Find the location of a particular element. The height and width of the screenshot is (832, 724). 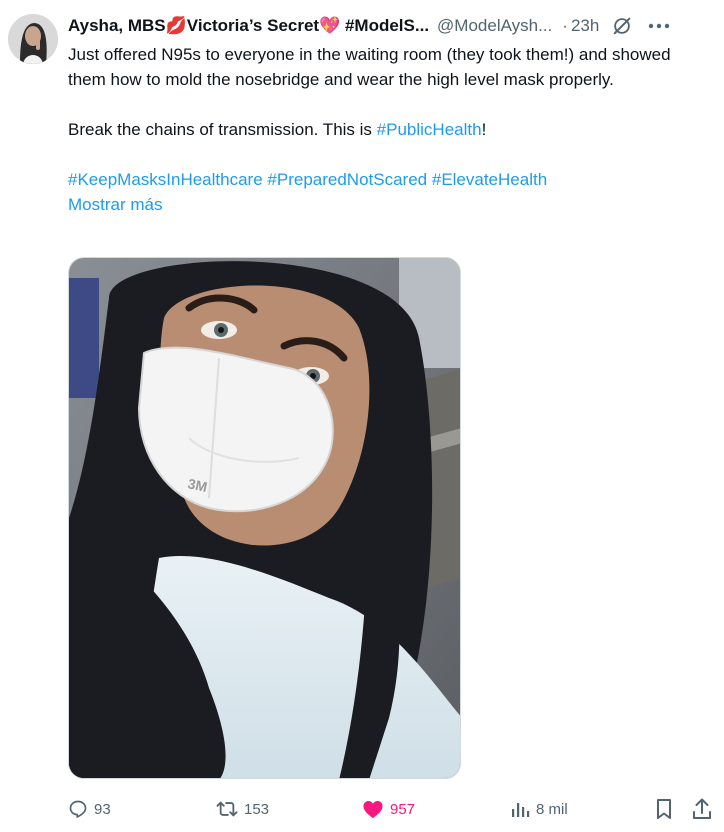

paragraph-2-suffix: ! is located at coordinates (484, 129).